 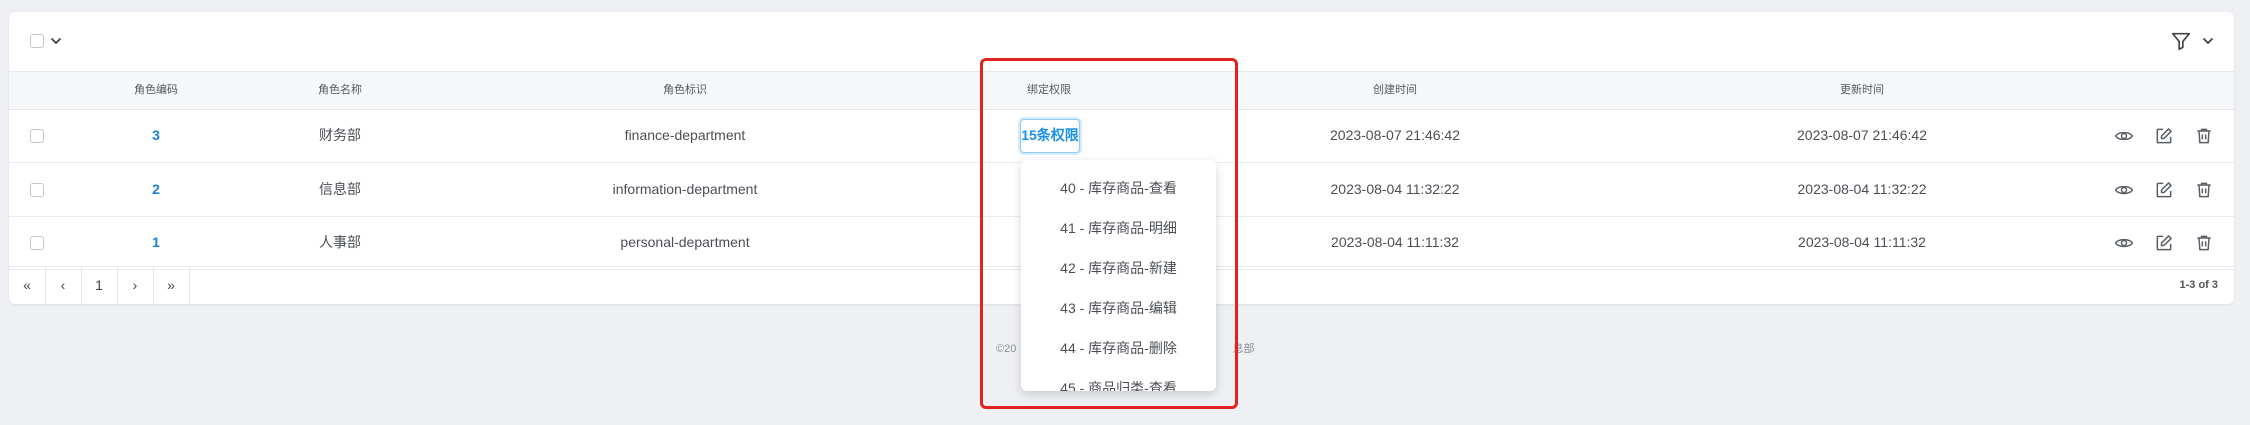 What do you see at coordinates (1395, 135) in the screenshot?
I see `created-time: 2023-08-07 21:46:42` at bounding box center [1395, 135].